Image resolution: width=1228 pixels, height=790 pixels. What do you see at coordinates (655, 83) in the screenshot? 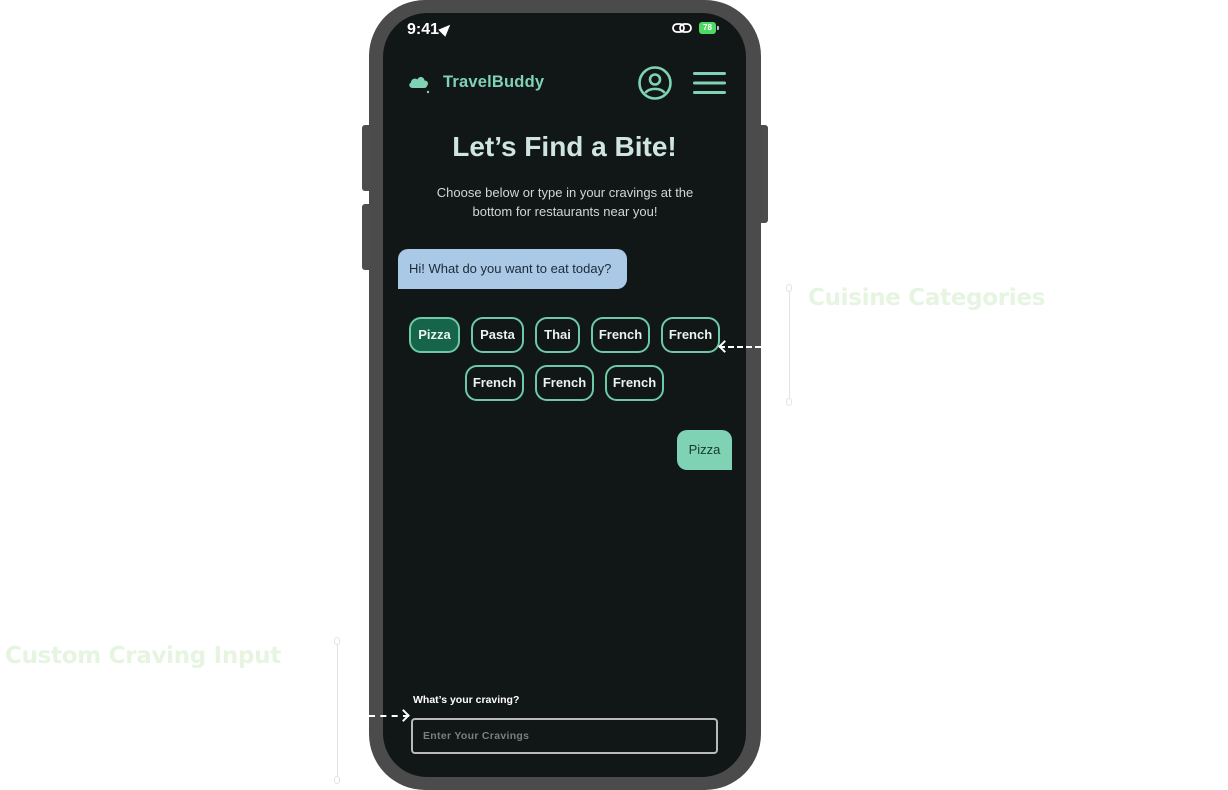
I see `profile-icon` at bounding box center [655, 83].